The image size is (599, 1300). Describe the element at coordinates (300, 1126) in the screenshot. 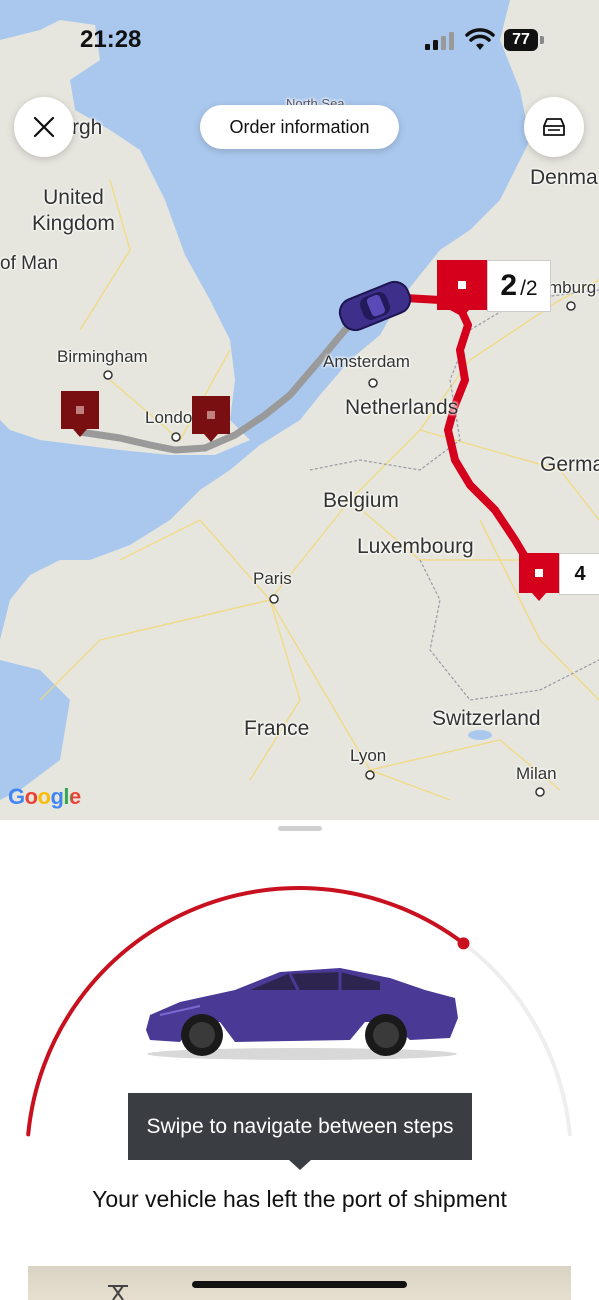

I see `swipe-hint-tooltip: Swipe to navigate between steps` at that location.